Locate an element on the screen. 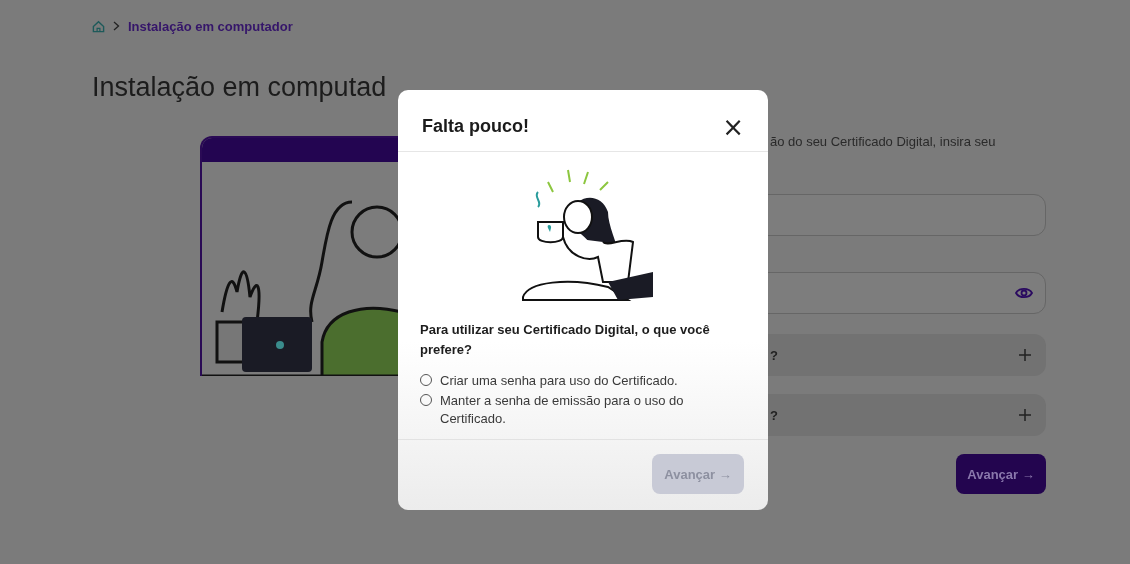 Image resolution: width=1130 pixels, height=564 pixels. dialog-title: Falta pouco! is located at coordinates (475, 126).